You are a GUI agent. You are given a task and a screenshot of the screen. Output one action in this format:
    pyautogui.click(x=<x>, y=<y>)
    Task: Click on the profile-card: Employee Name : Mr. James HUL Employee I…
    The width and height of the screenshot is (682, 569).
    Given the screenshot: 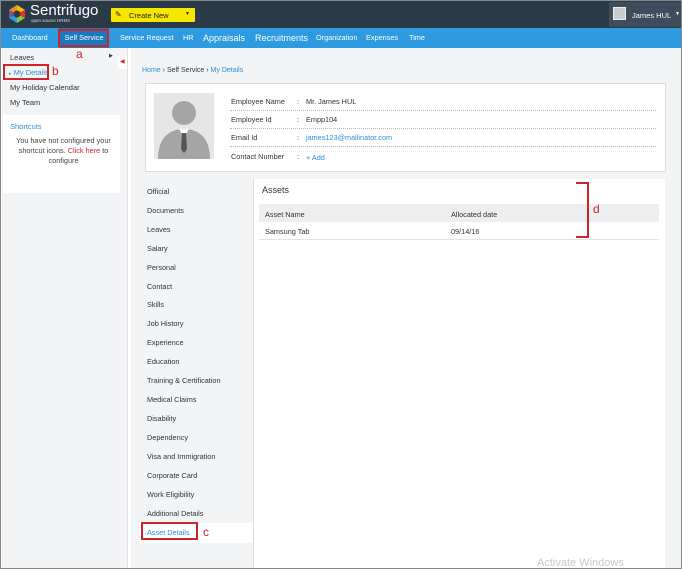 What is the action you would take?
    pyautogui.click(x=405, y=127)
    